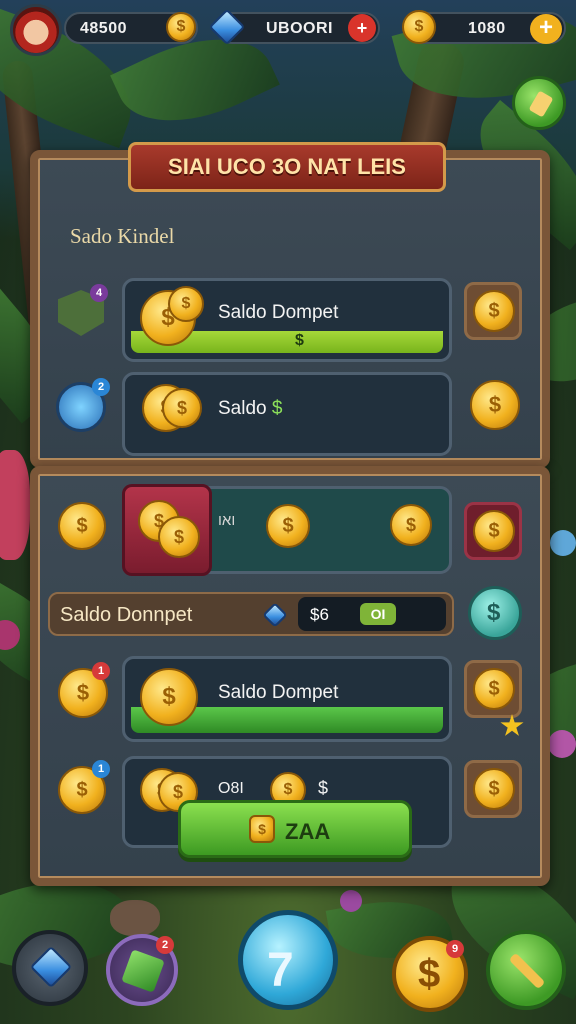 Image resolution: width=576 pixels, height=1024 pixels. What do you see at coordinates (103, 28) in the screenshot?
I see `coin-count: 48500` at bounding box center [103, 28].